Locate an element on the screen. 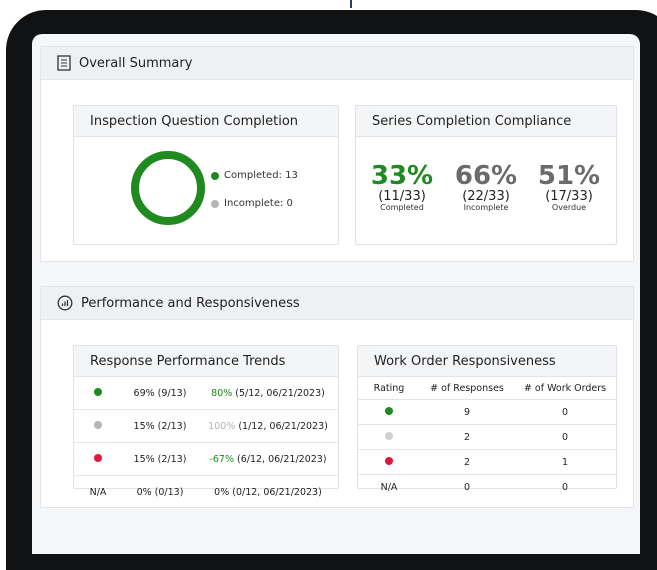 The height and width of the screenshot is (570, 657). performance-chart-icon is located at coordinates (65, 303).